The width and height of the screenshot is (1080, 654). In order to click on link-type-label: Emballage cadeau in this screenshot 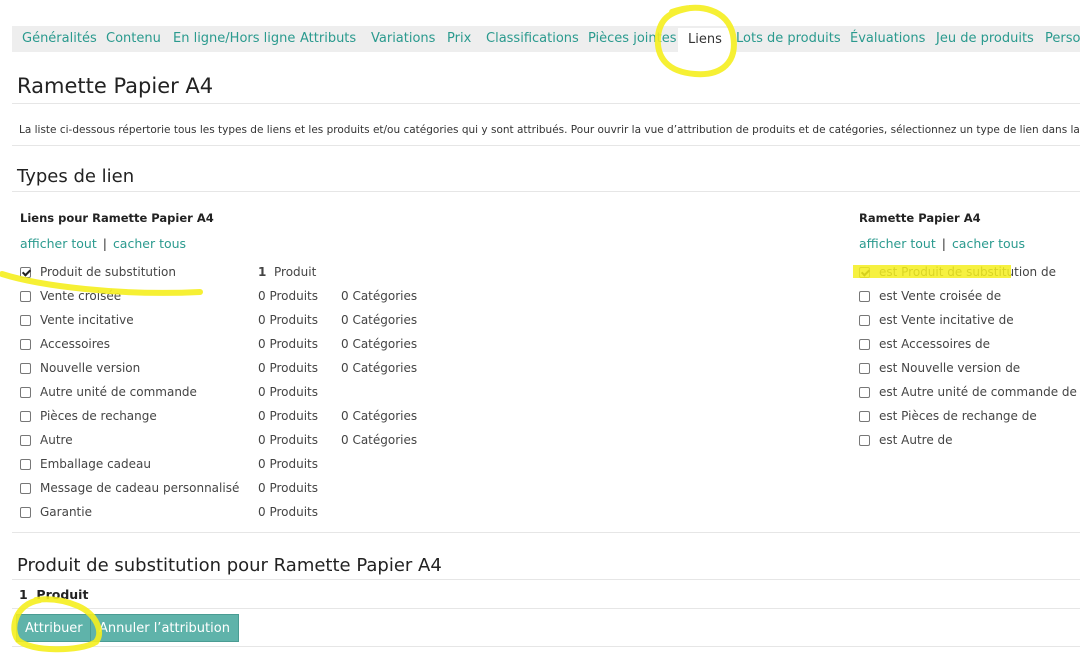, I will do `click(95, 464)`.